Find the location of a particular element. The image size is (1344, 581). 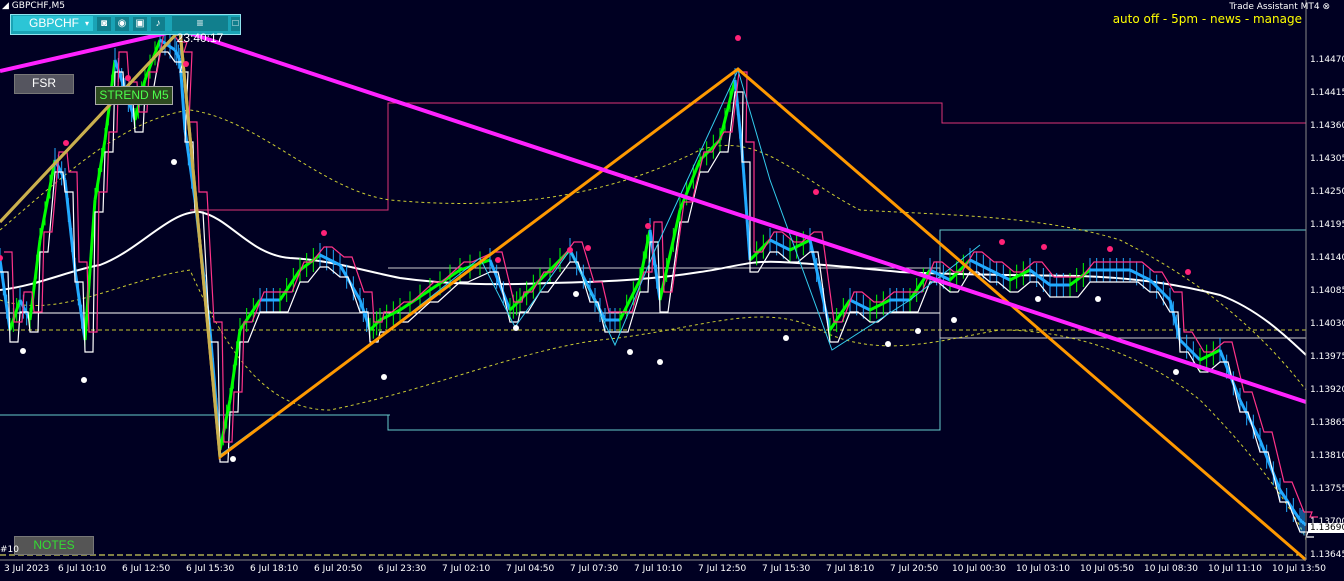

window-icon: □ is located at coordinates (235, 24).